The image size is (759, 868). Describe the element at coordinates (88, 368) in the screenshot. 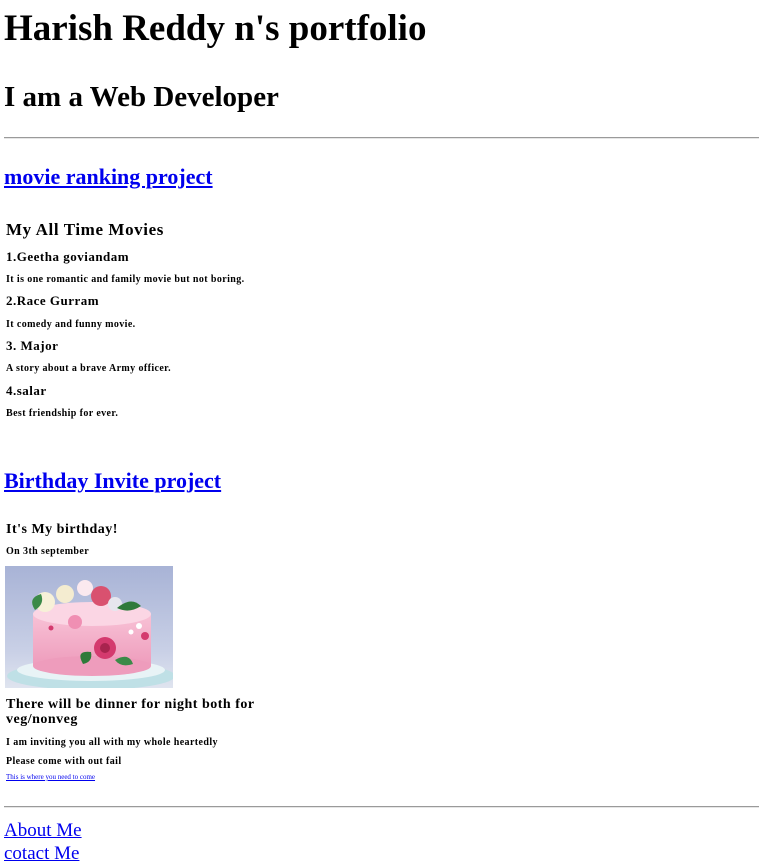

I see `movie-desc-3: A story about a brave Army officer.` at that location.